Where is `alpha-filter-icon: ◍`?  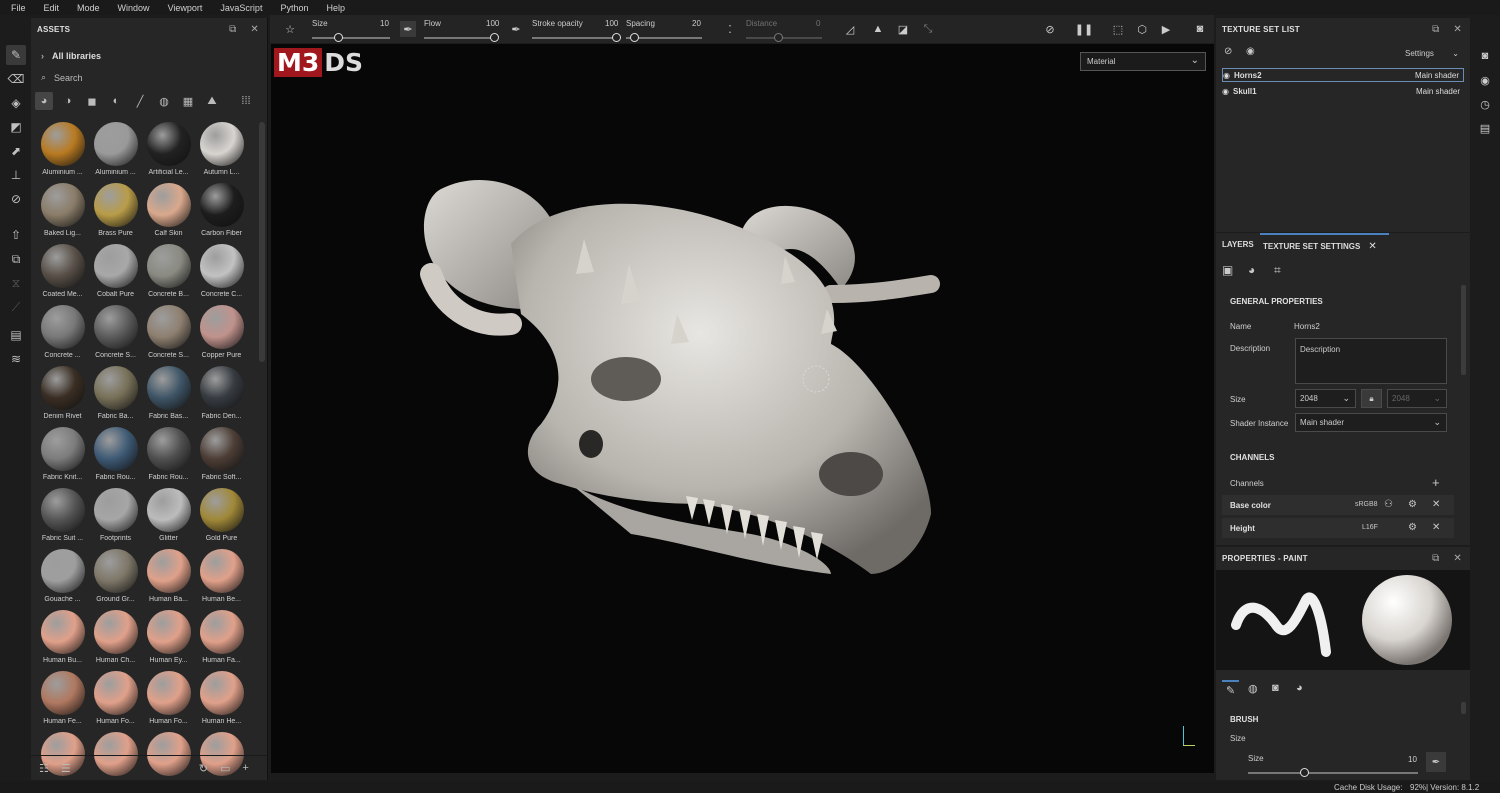 alpha-filter-icon: ◍ is located at coordinates (164, 101).